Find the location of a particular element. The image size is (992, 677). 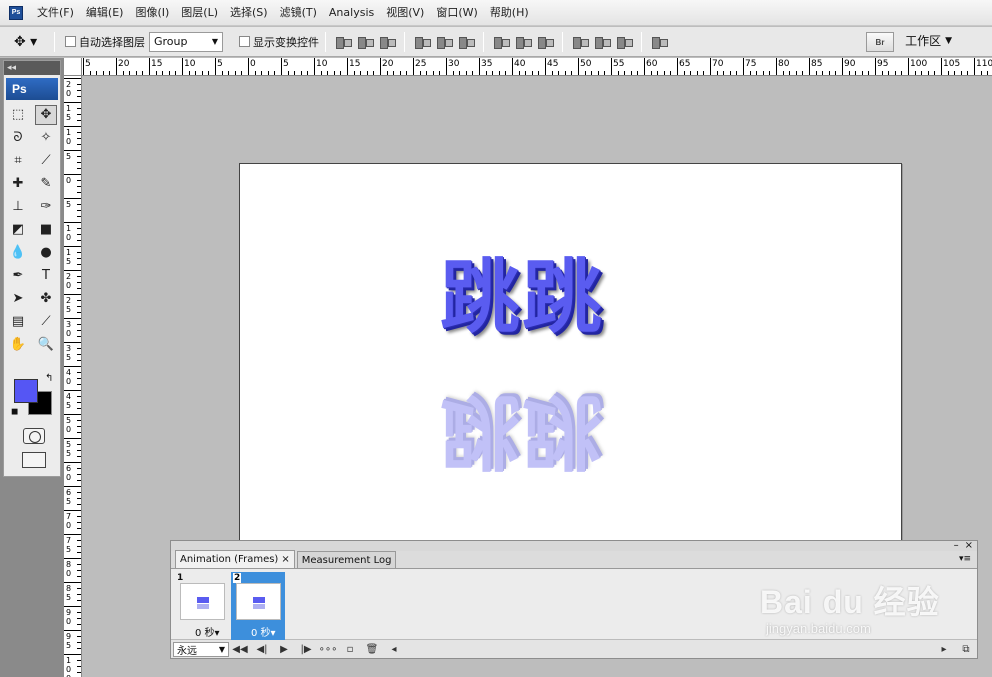

loop-options-dropdown: 永远 ▼ is located at coordinates (201, 649).